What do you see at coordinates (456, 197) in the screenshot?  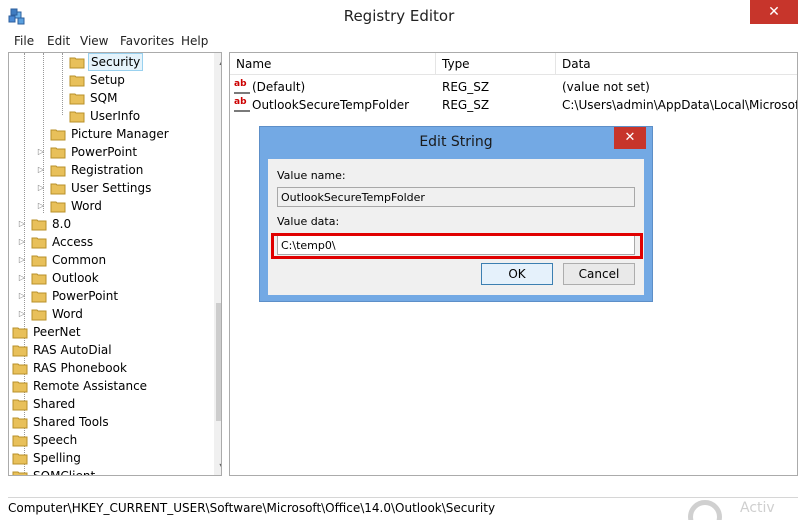 I see `value-name-field` at bounding box center [456, 197].